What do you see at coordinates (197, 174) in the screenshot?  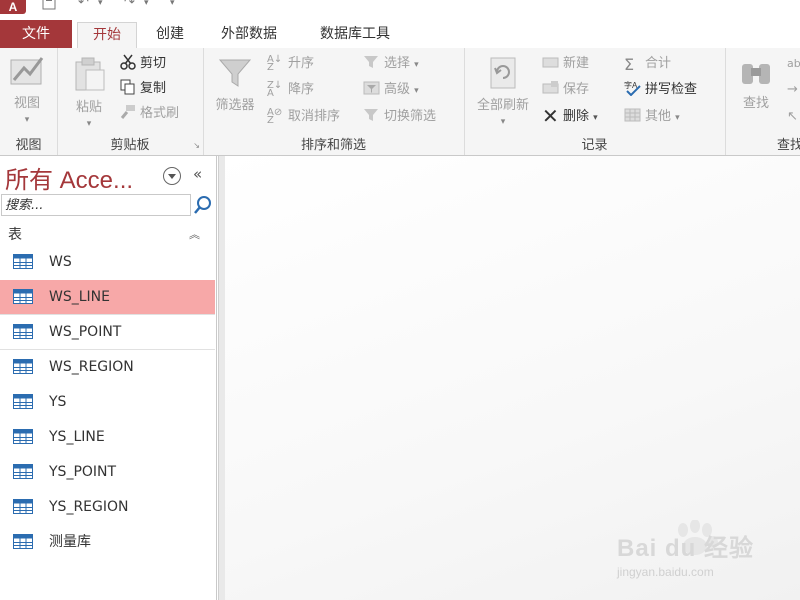 I see `collapse-pane-icon: «` at bounding box center [197, 174].